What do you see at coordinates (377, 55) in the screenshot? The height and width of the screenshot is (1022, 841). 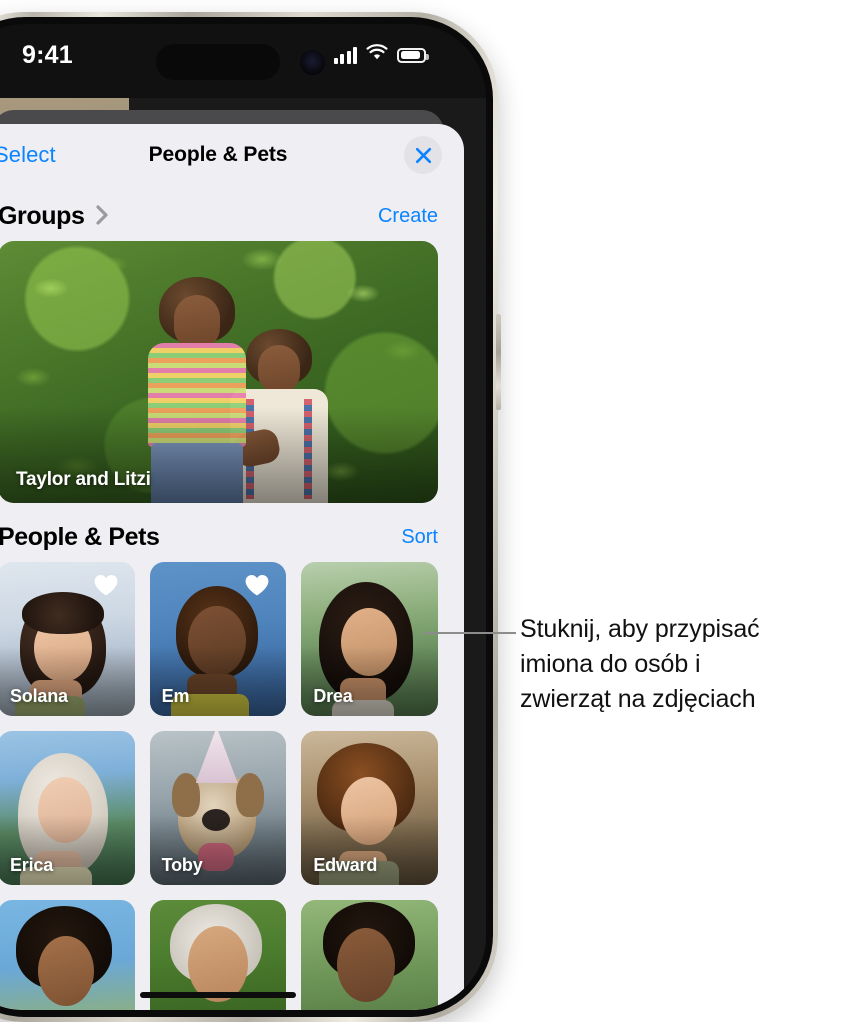 I see `wifi-icon` at bounding box center [377, 55].